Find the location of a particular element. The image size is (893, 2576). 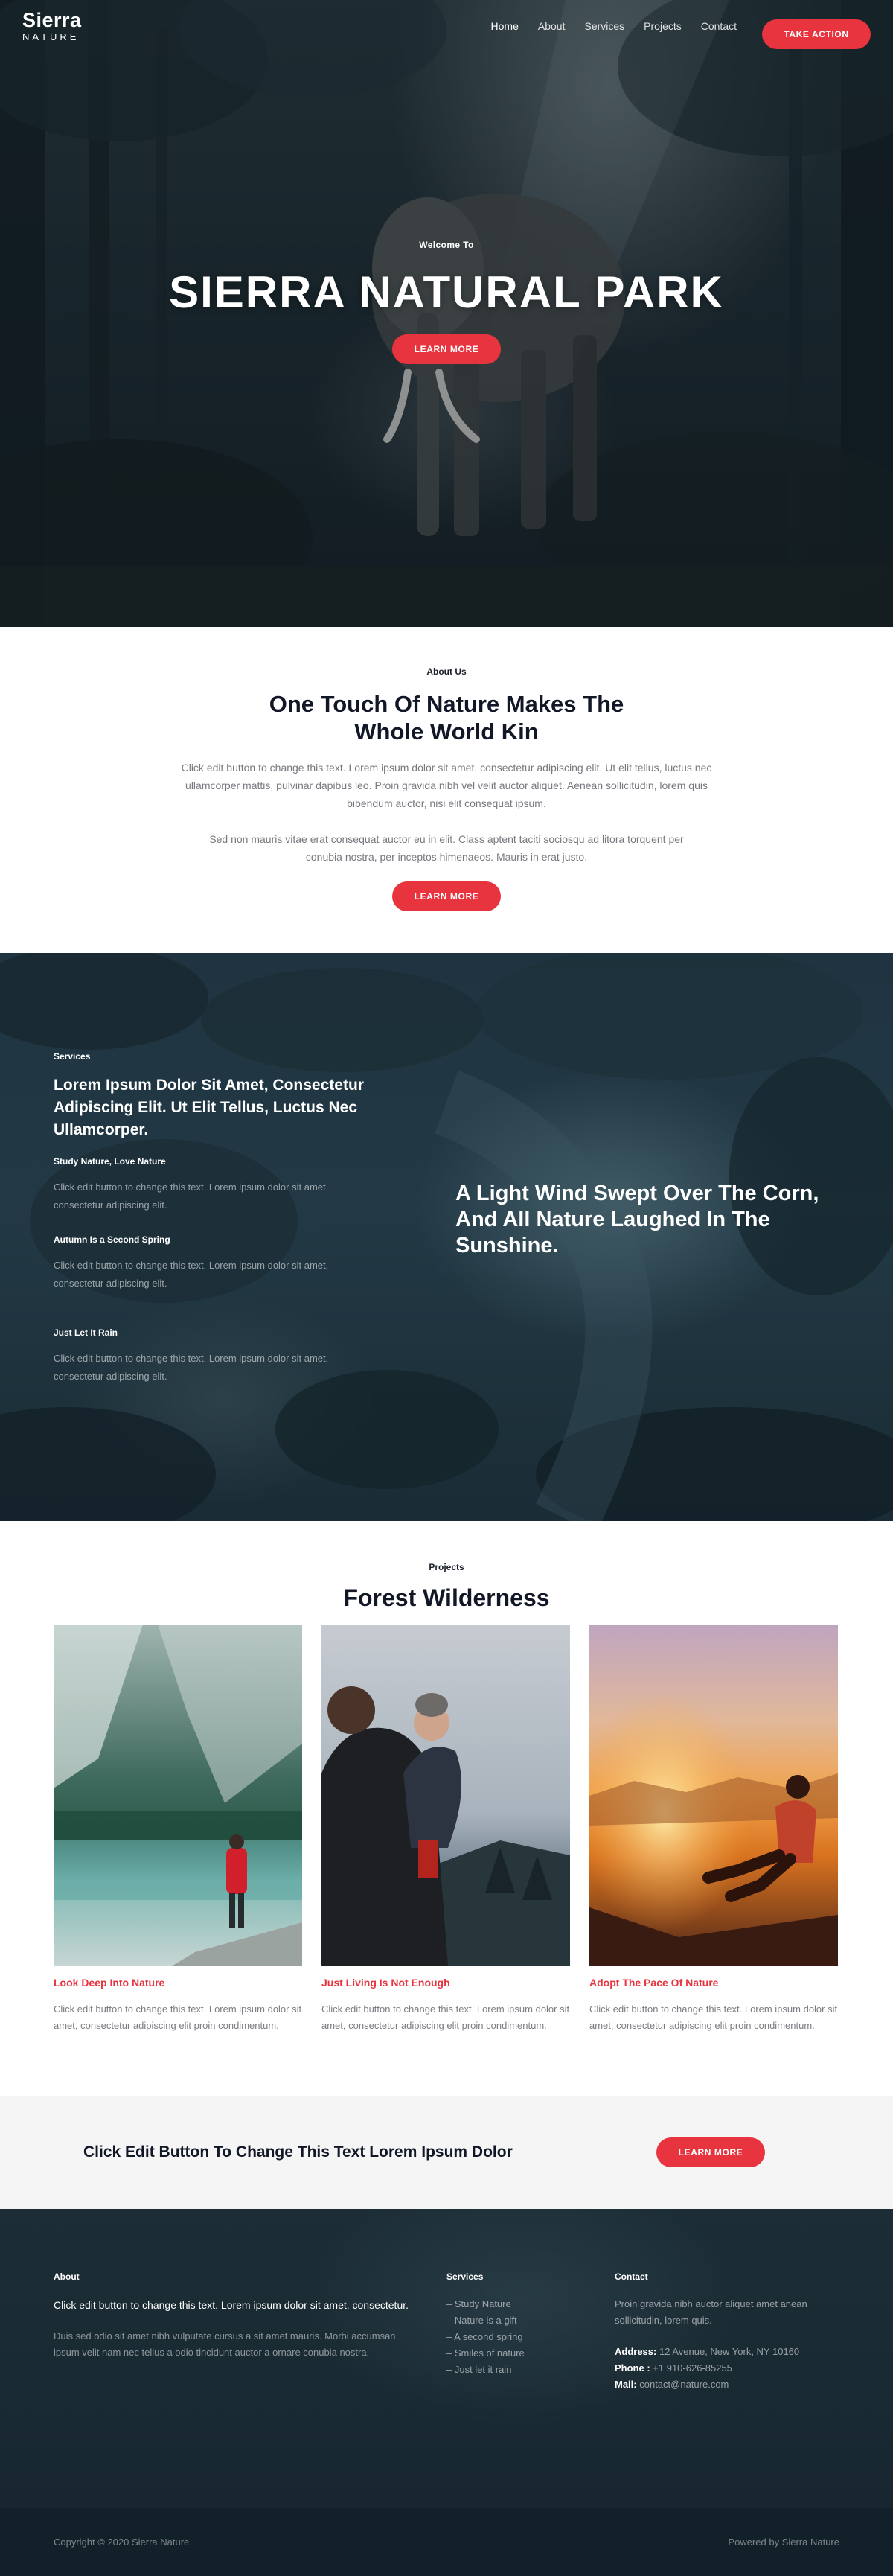

logo-subtitle: NATURE is located at coordinates (51, 36).